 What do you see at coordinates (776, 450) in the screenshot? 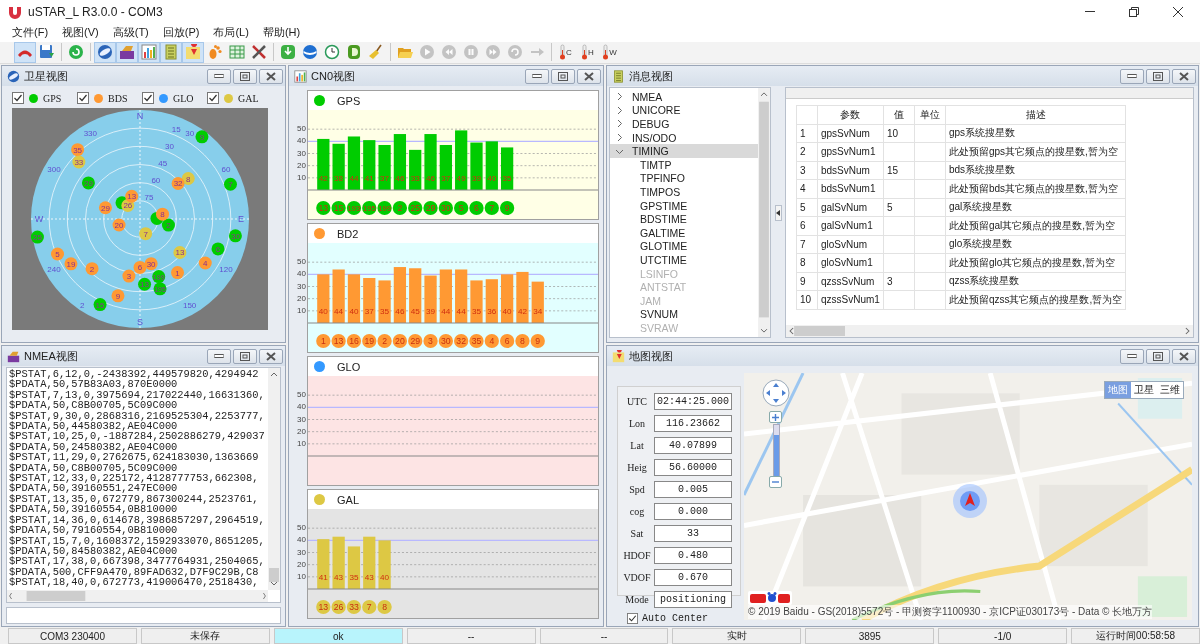
I see `zoom-slider` at bounding box center [776, 450].